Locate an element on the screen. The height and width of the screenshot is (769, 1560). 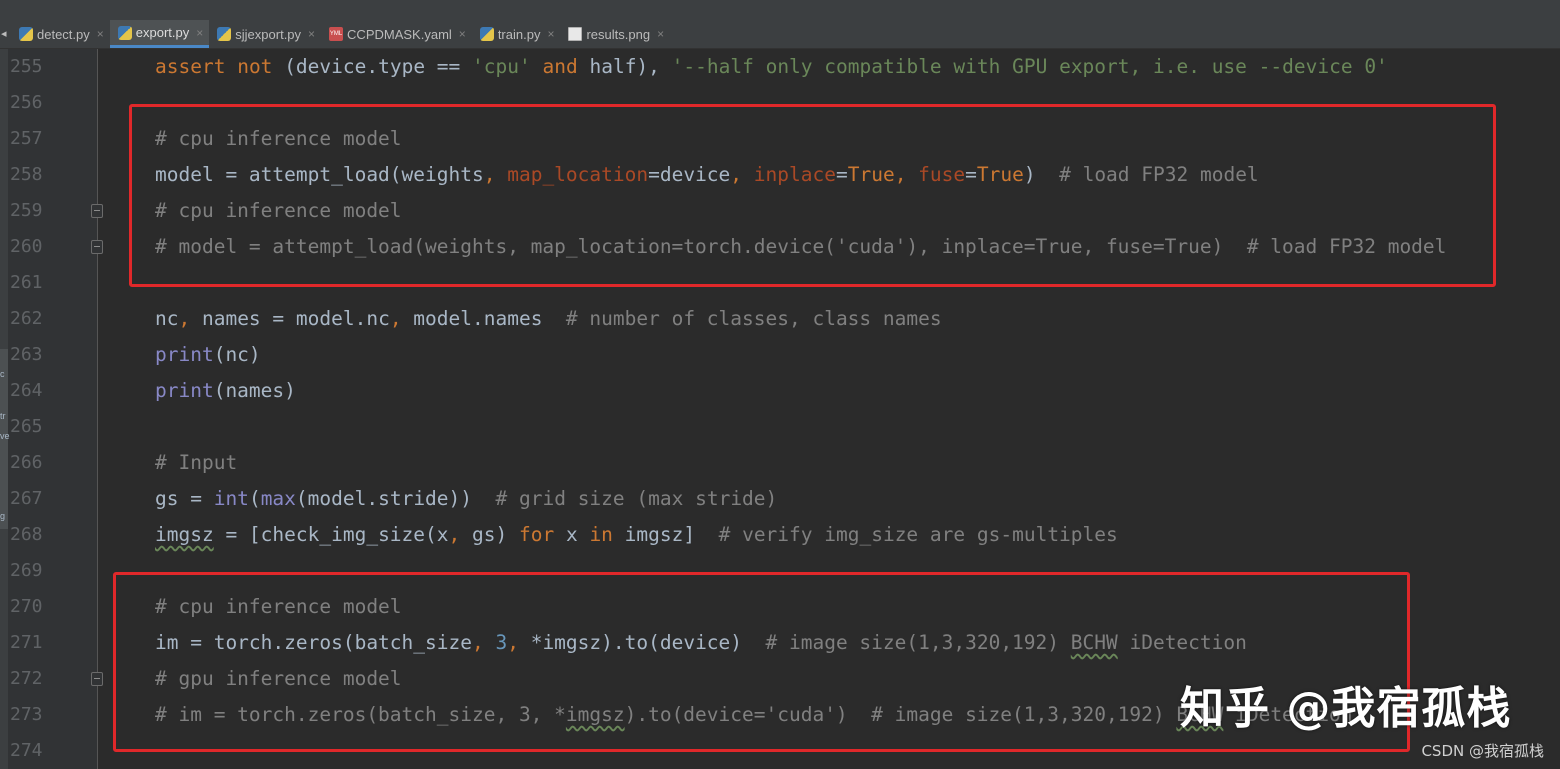
tab-export-py: export.py × is located at coordinates (159, 34).